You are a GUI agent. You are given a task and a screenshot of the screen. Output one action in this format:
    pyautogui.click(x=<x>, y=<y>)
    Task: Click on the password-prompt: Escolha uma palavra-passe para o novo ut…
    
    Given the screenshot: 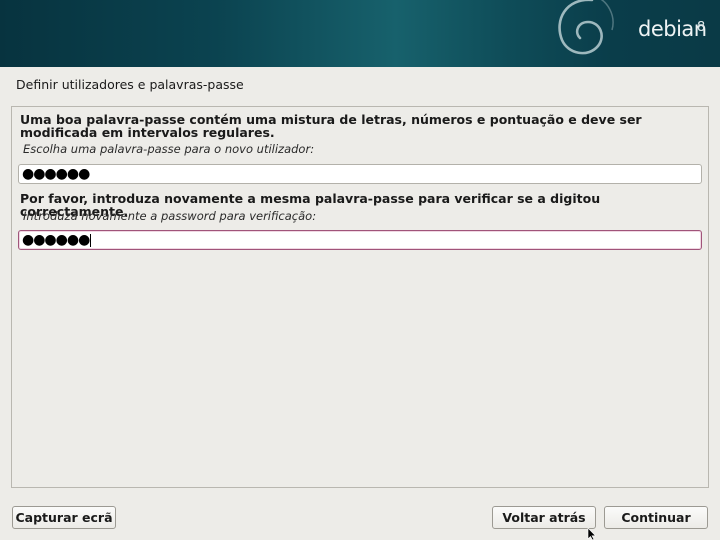 What is the action you would take?
    pyautogui.click(x=169, y=149)
    